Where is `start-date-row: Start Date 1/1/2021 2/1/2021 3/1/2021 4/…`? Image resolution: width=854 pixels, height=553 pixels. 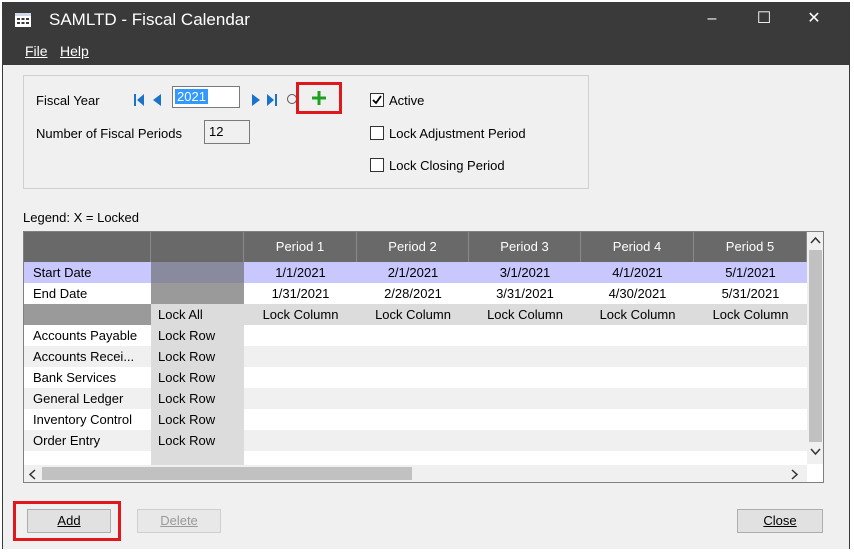 start-date-row: Start Date 1/1/2021 2/1/2021 3/1/2021 4/… is located at coordinates (415, 272).